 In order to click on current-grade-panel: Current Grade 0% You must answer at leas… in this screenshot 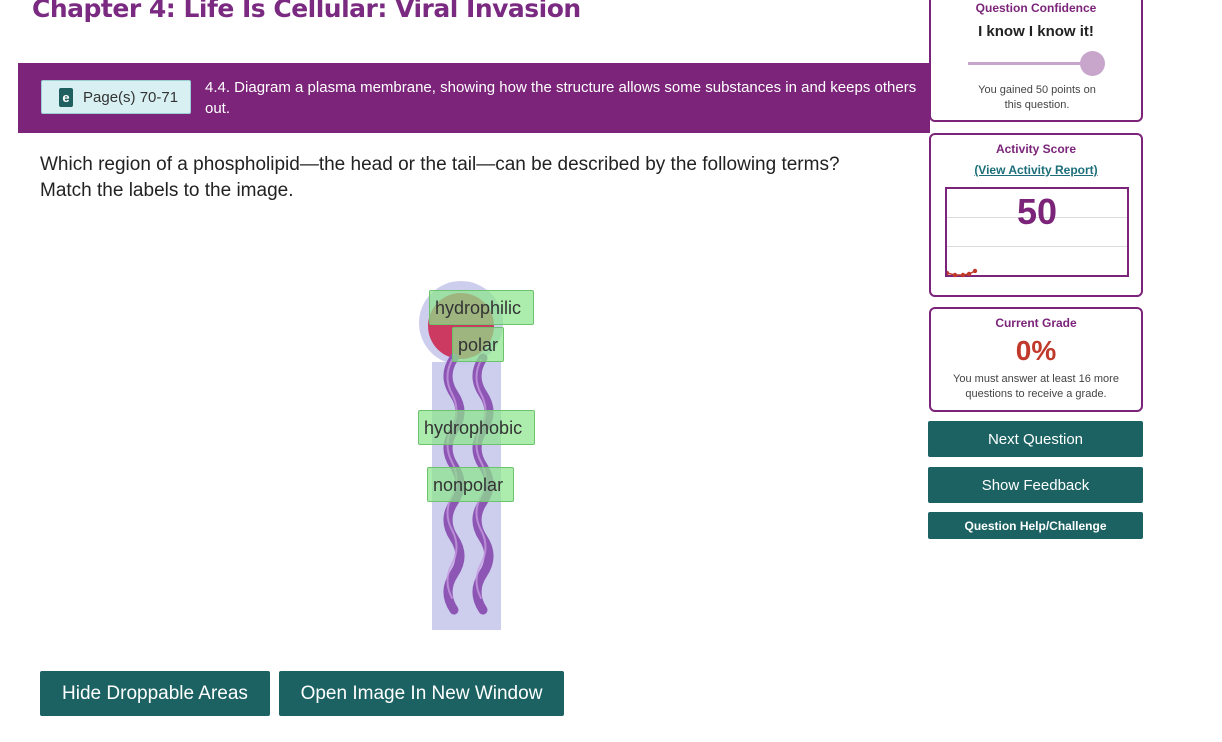, I will do `click(1036, 359)`.